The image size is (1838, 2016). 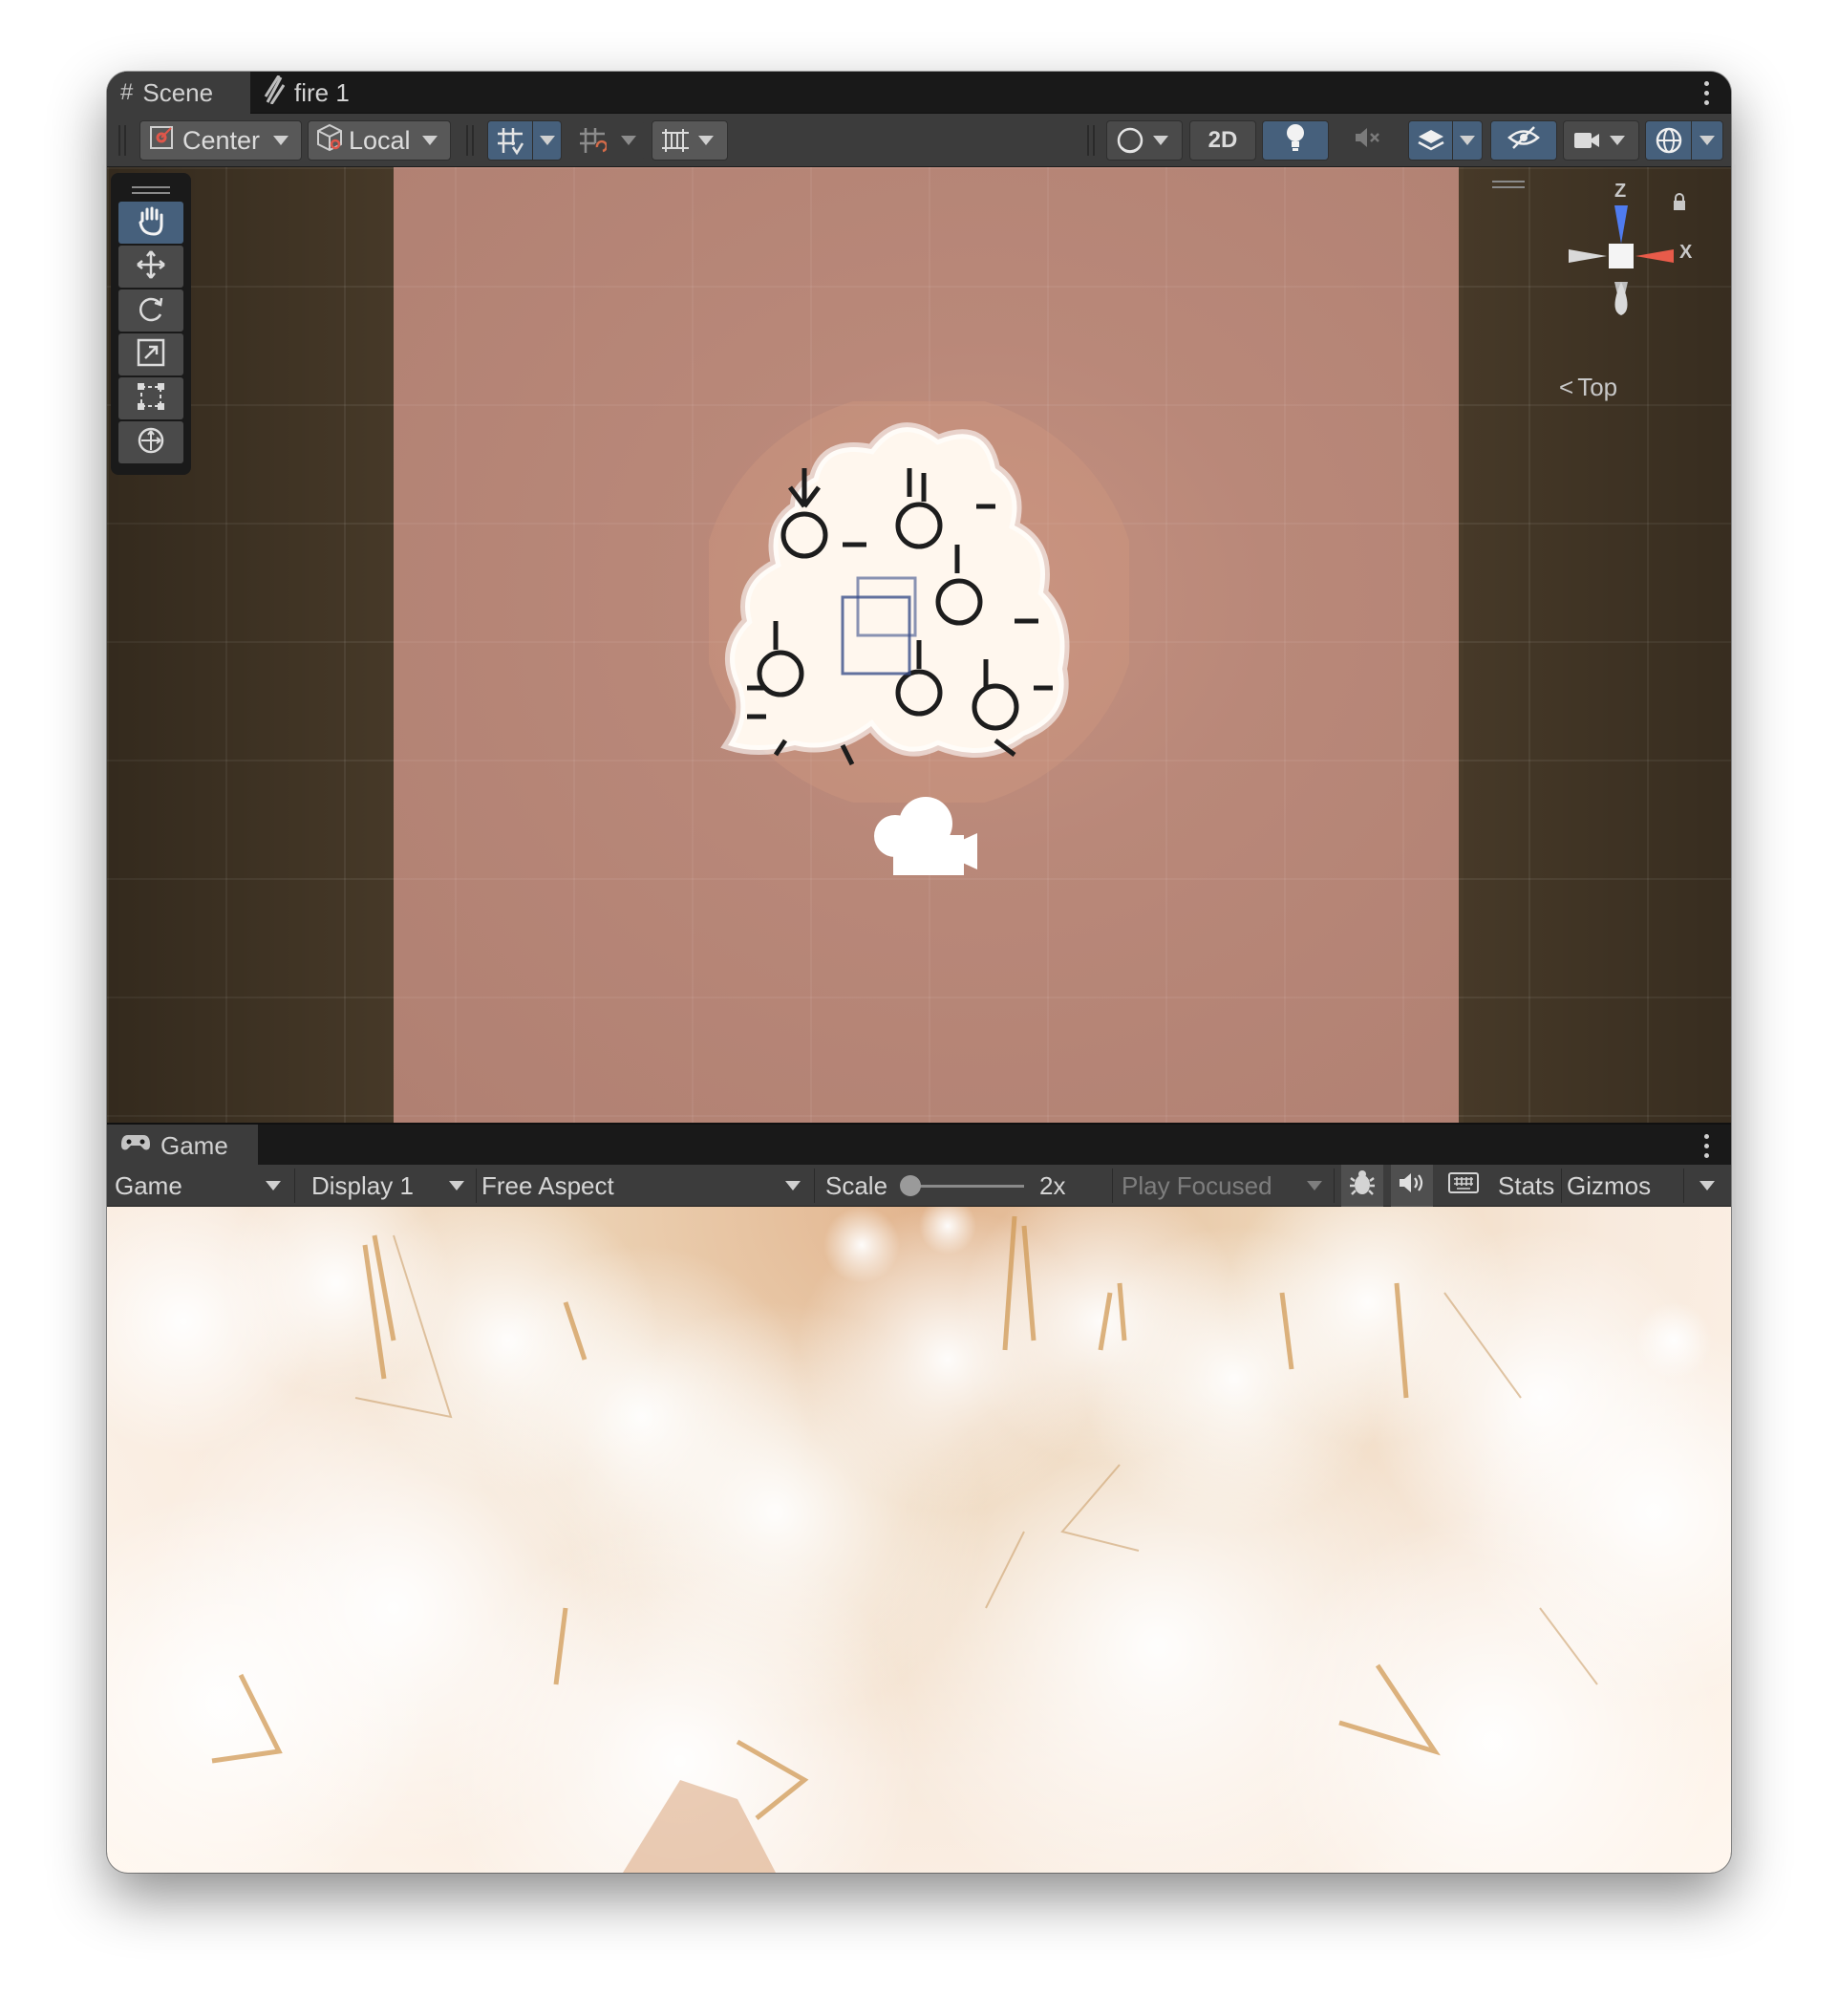 I want to click on hidden-eye-icon, so click(x=1523, y=141).